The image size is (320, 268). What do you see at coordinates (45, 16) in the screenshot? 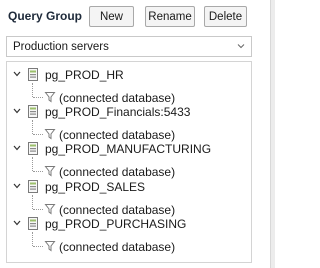
I see `panel-title: Query Group` at bounding box center [45, 16].